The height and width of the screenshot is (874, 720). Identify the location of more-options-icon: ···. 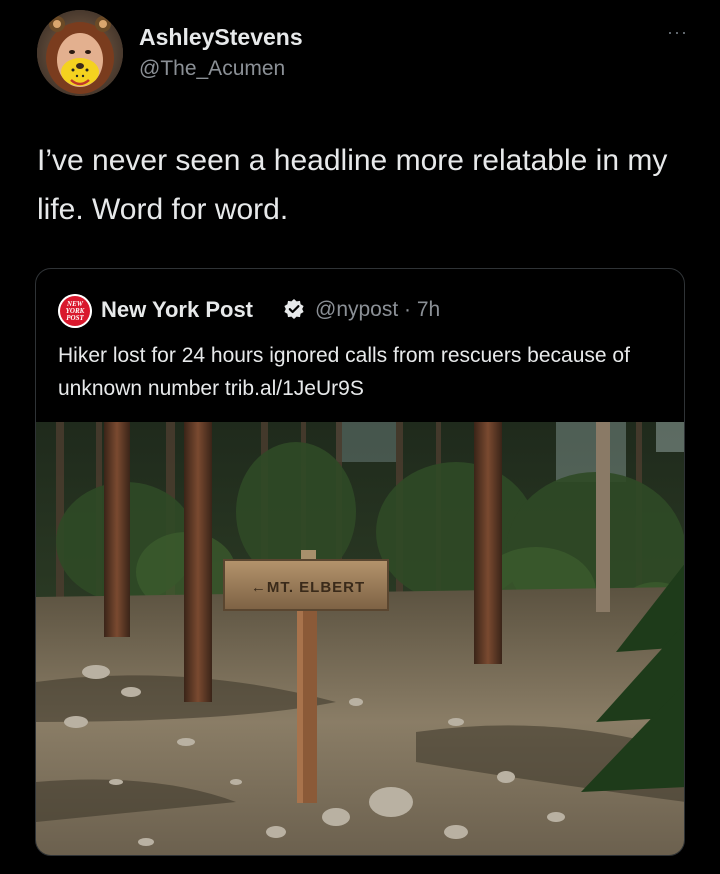
(677, 32).